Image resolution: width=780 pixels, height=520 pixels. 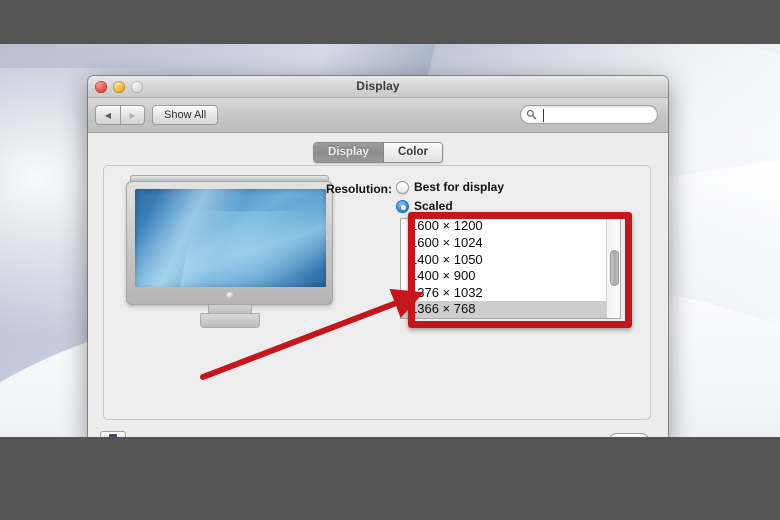 I want to click on window-title: Display, so click(x=378, y=86).